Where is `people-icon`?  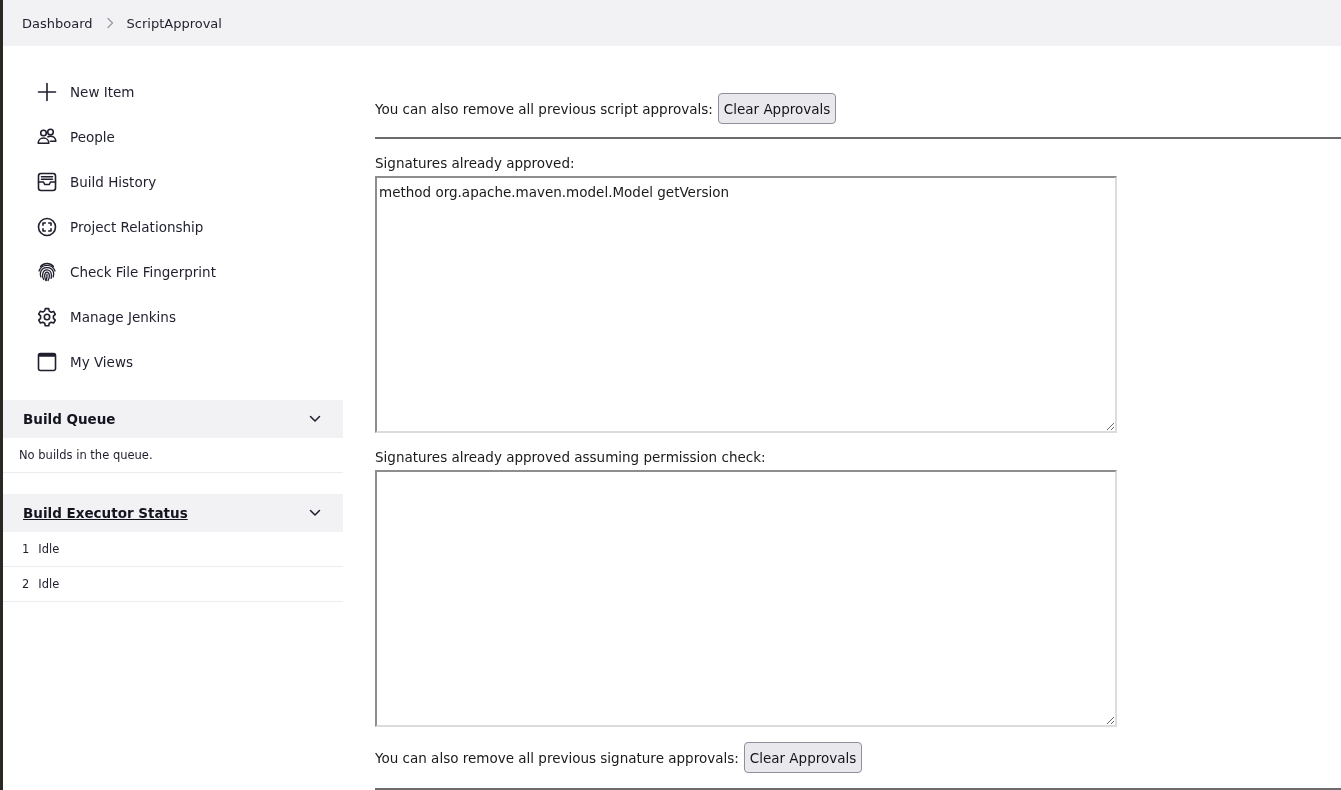 people-icon is located at coordinates (47, 136).